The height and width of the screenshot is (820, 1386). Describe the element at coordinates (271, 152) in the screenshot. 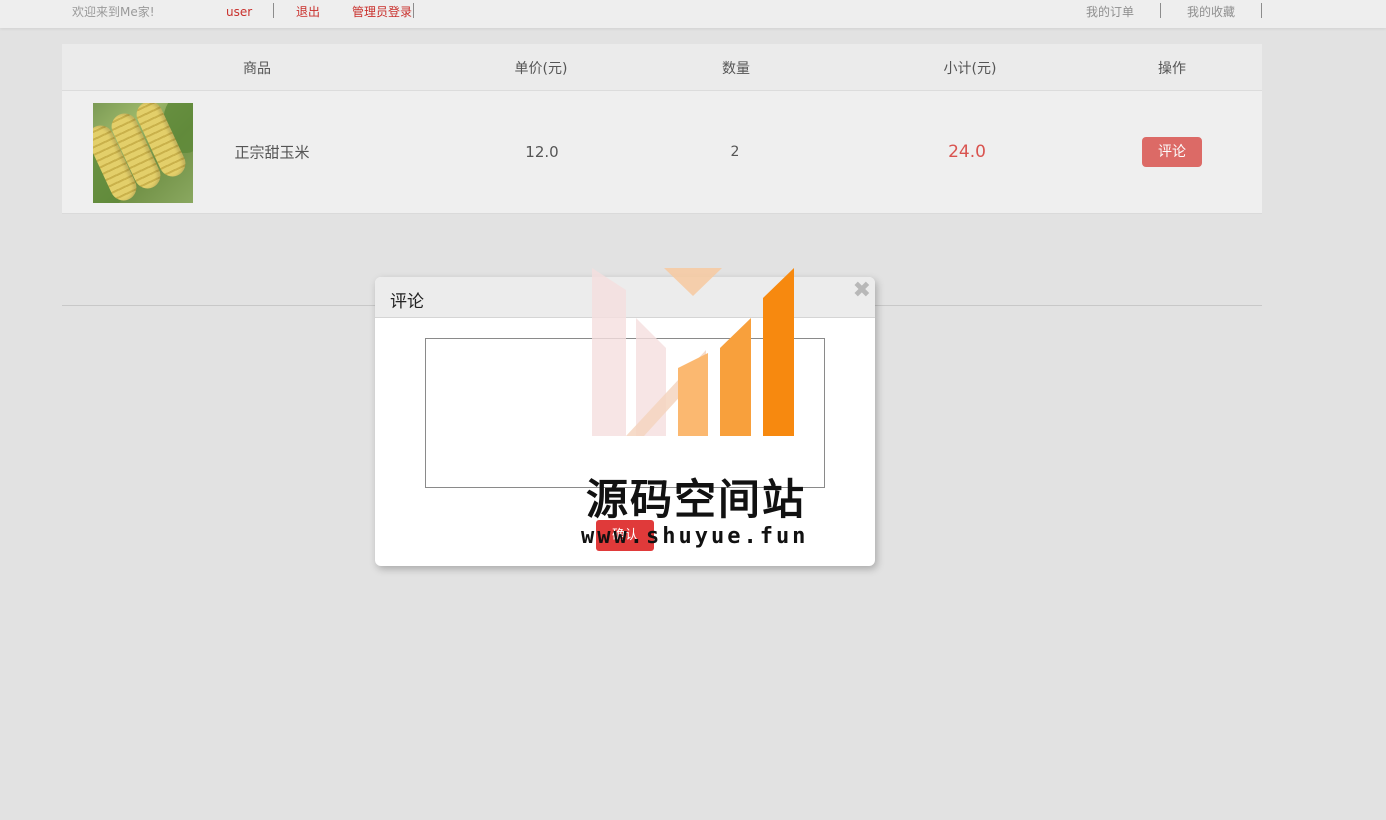

I see `product-name: 正宗甜玉米` at that location.